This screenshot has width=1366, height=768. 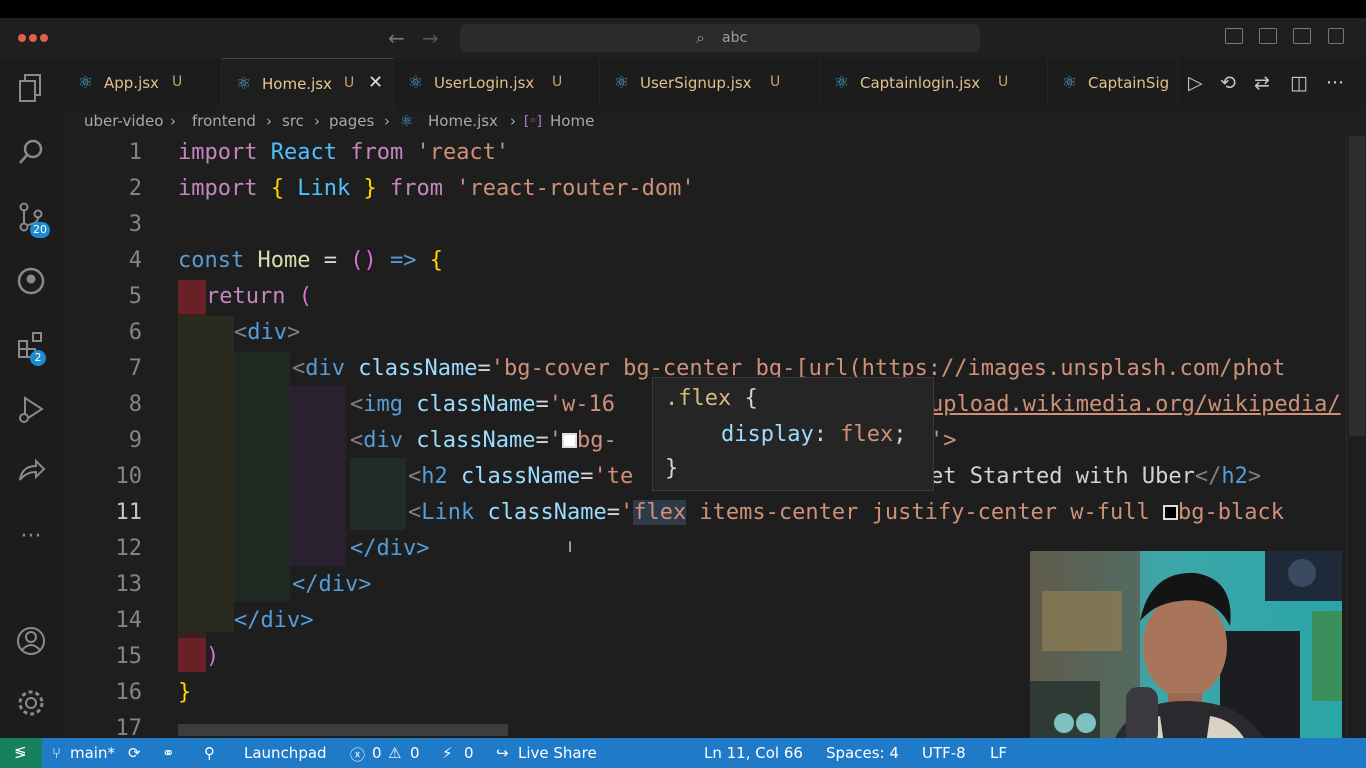 What do you see at coordinates (135, 332) in the screenshot?
I see `line-number: 6` at bounding box center [135, 332].